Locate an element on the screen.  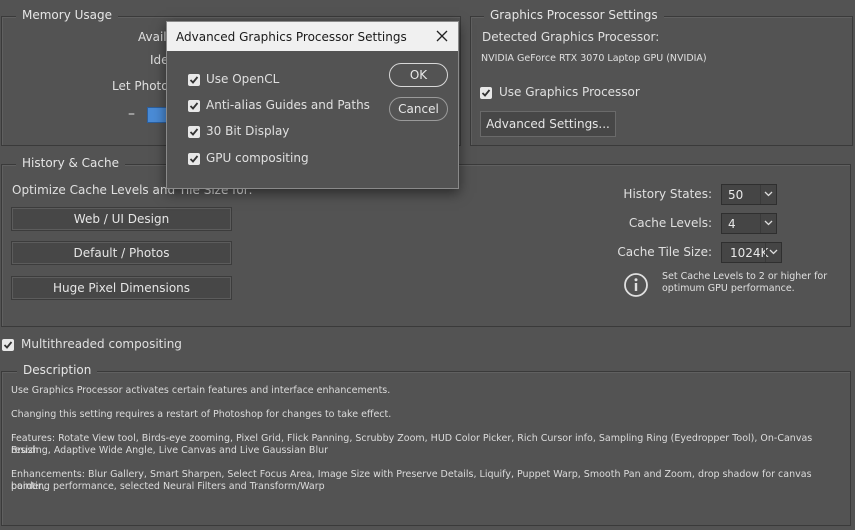
anti-alias-label: Anti-alias Guides and Paths is located at coordinates (288, 105).